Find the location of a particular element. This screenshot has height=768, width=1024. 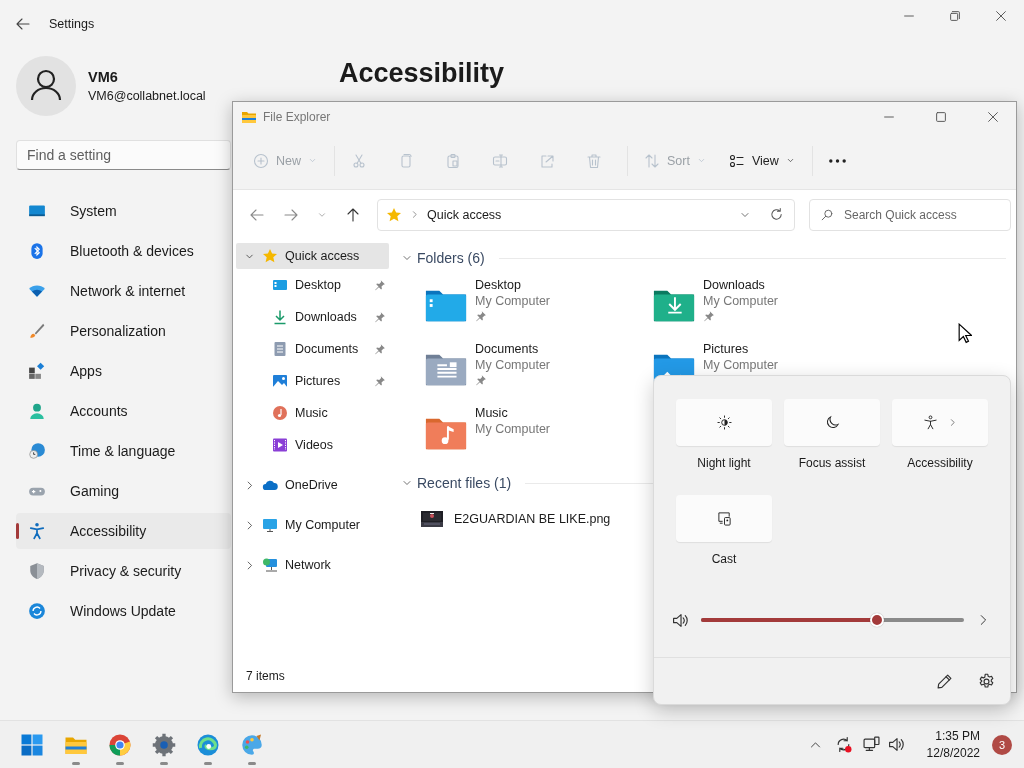

view-button: View is located at coordinates (761, 160).